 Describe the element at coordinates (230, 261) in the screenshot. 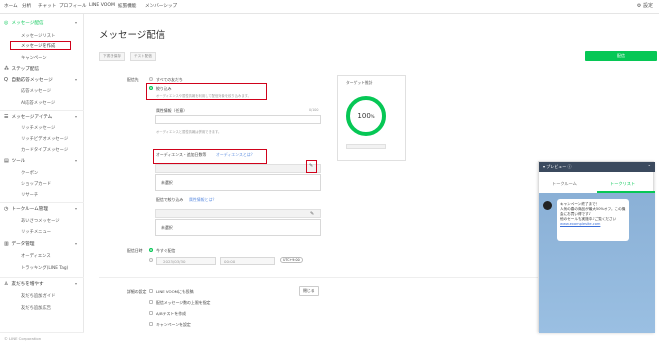

I see `time-placeholder: 00:00` at that location.